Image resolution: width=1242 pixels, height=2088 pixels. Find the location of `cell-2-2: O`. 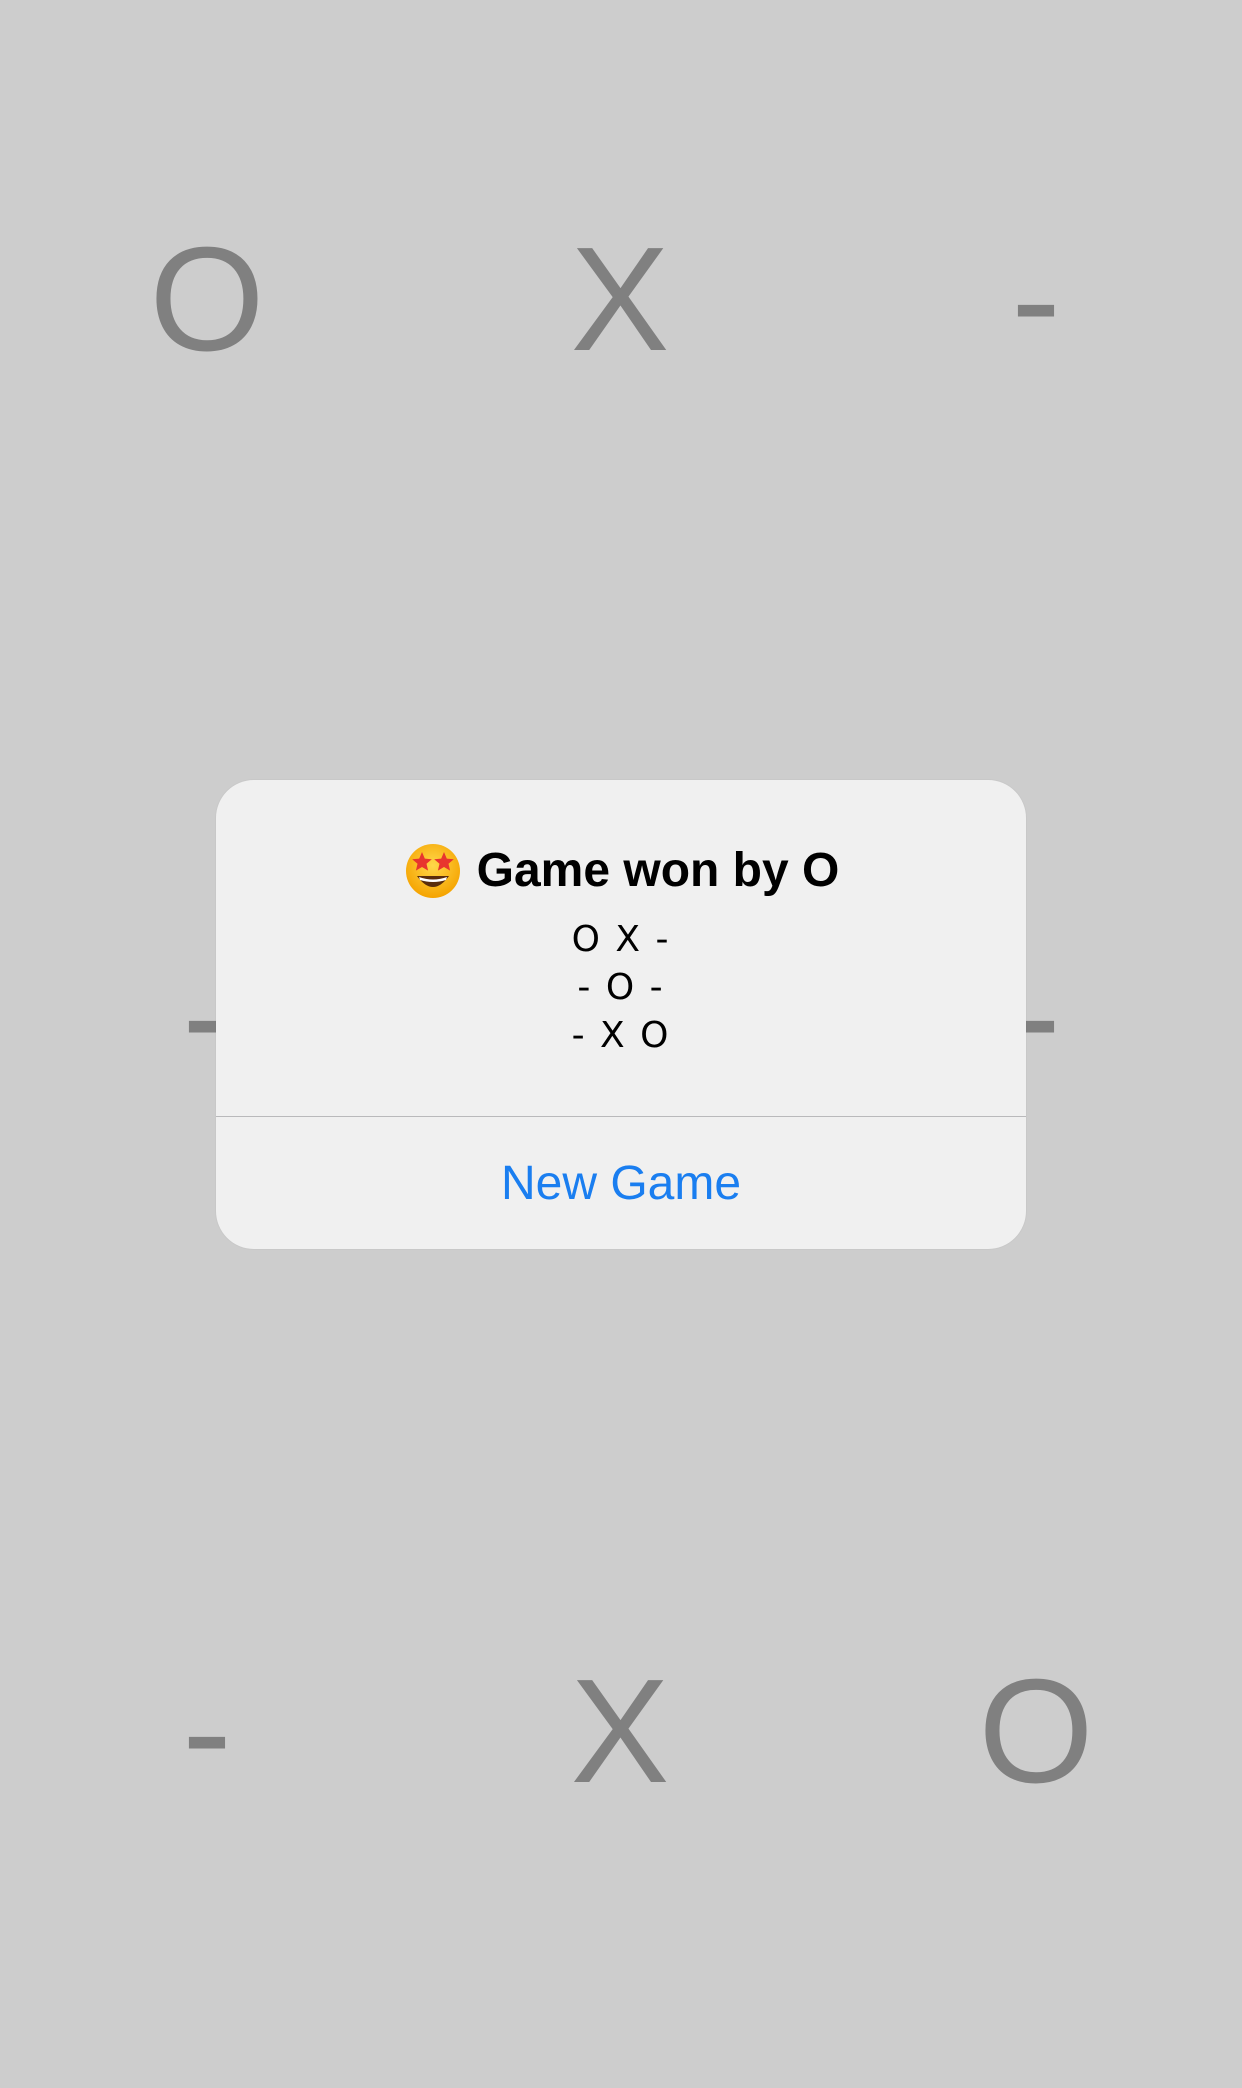

cell-2-2: O is located at coordinates (1036, 1732).